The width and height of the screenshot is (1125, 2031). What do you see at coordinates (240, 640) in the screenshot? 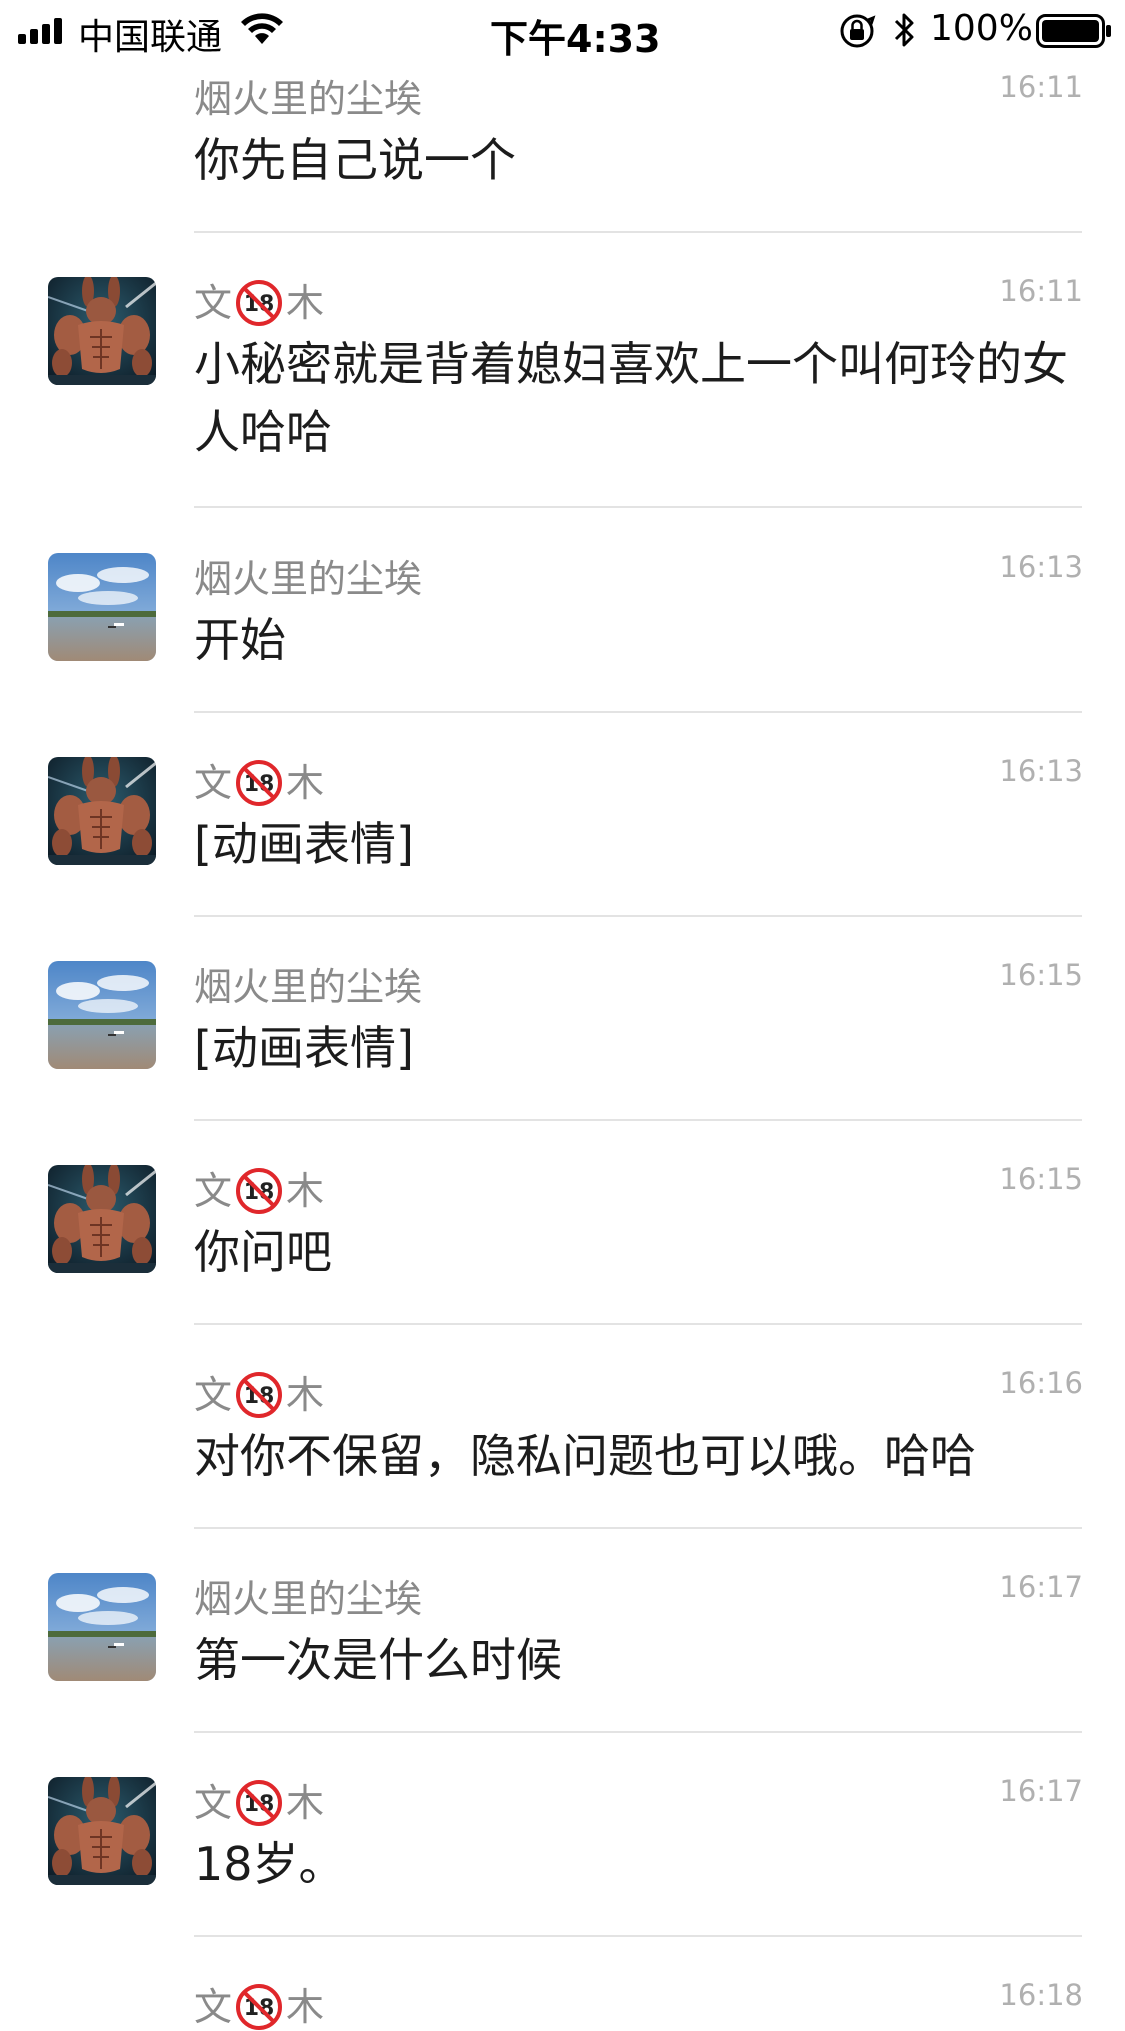
I see `message-text: 开始` at bounding box center [240, 640].